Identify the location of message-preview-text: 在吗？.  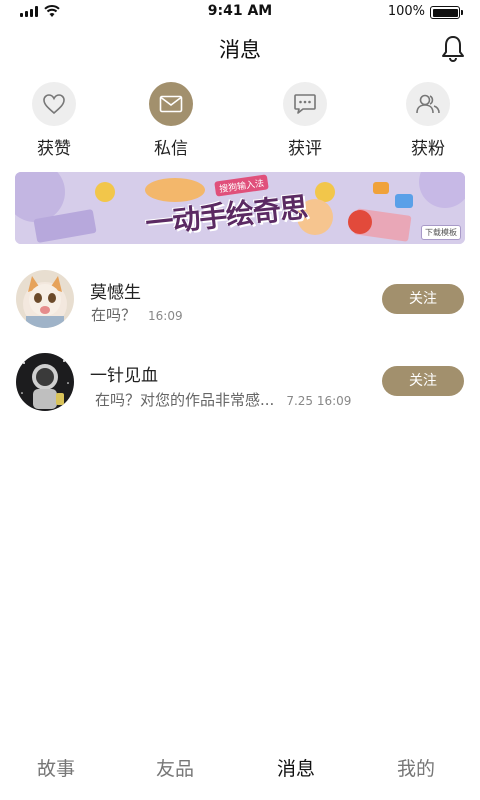
(114, 315).